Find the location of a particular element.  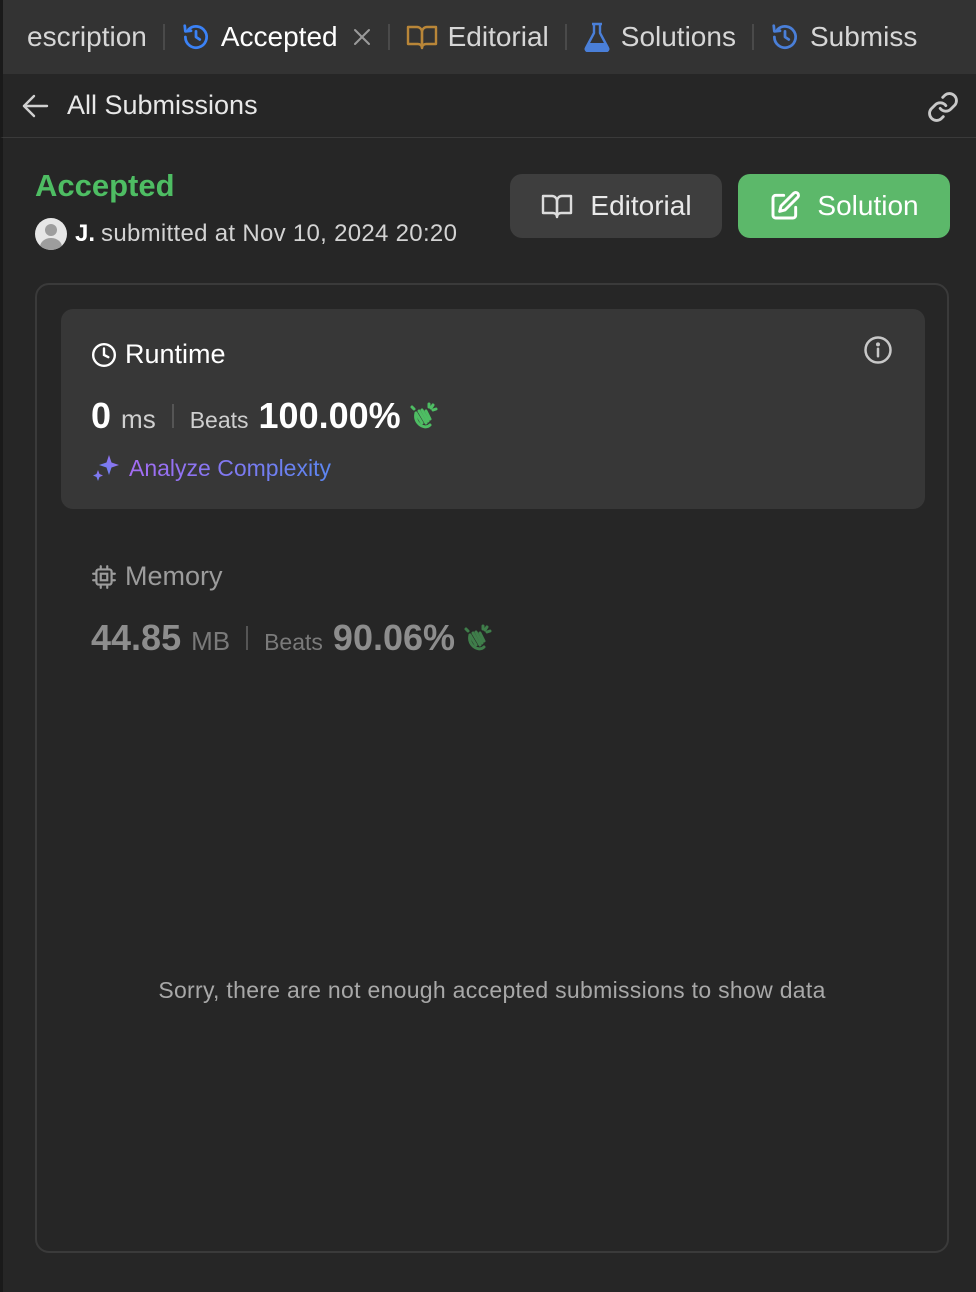

solution-button-label: Solution is located at coordinates (868, 205).